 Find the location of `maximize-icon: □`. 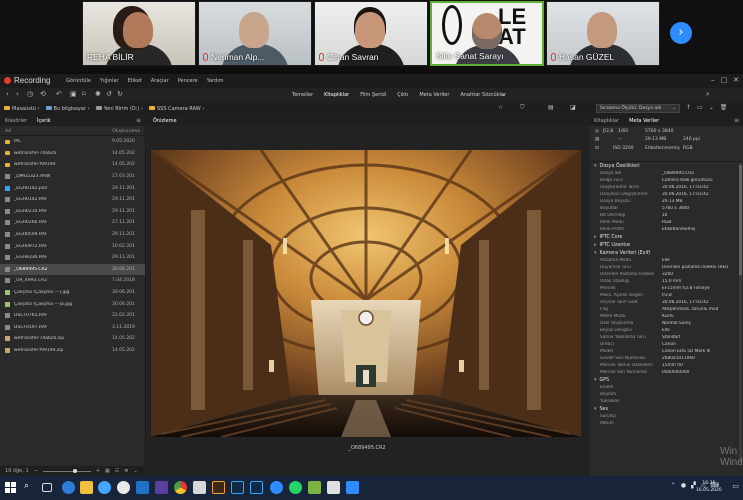

maximize-icon: □ is located at coordinates (724, 80).